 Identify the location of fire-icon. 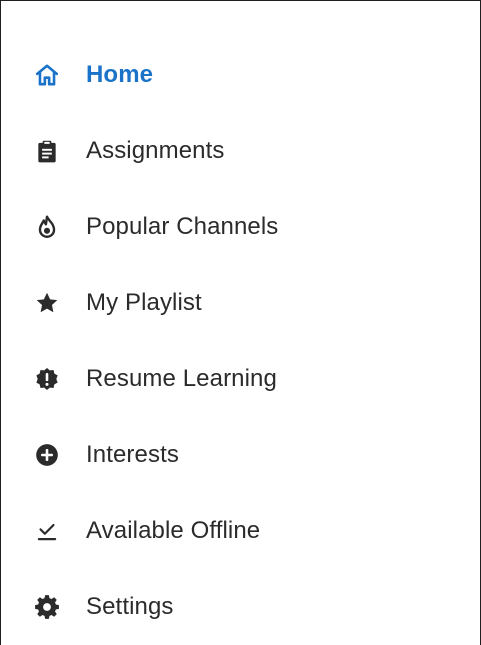
(47, 227).